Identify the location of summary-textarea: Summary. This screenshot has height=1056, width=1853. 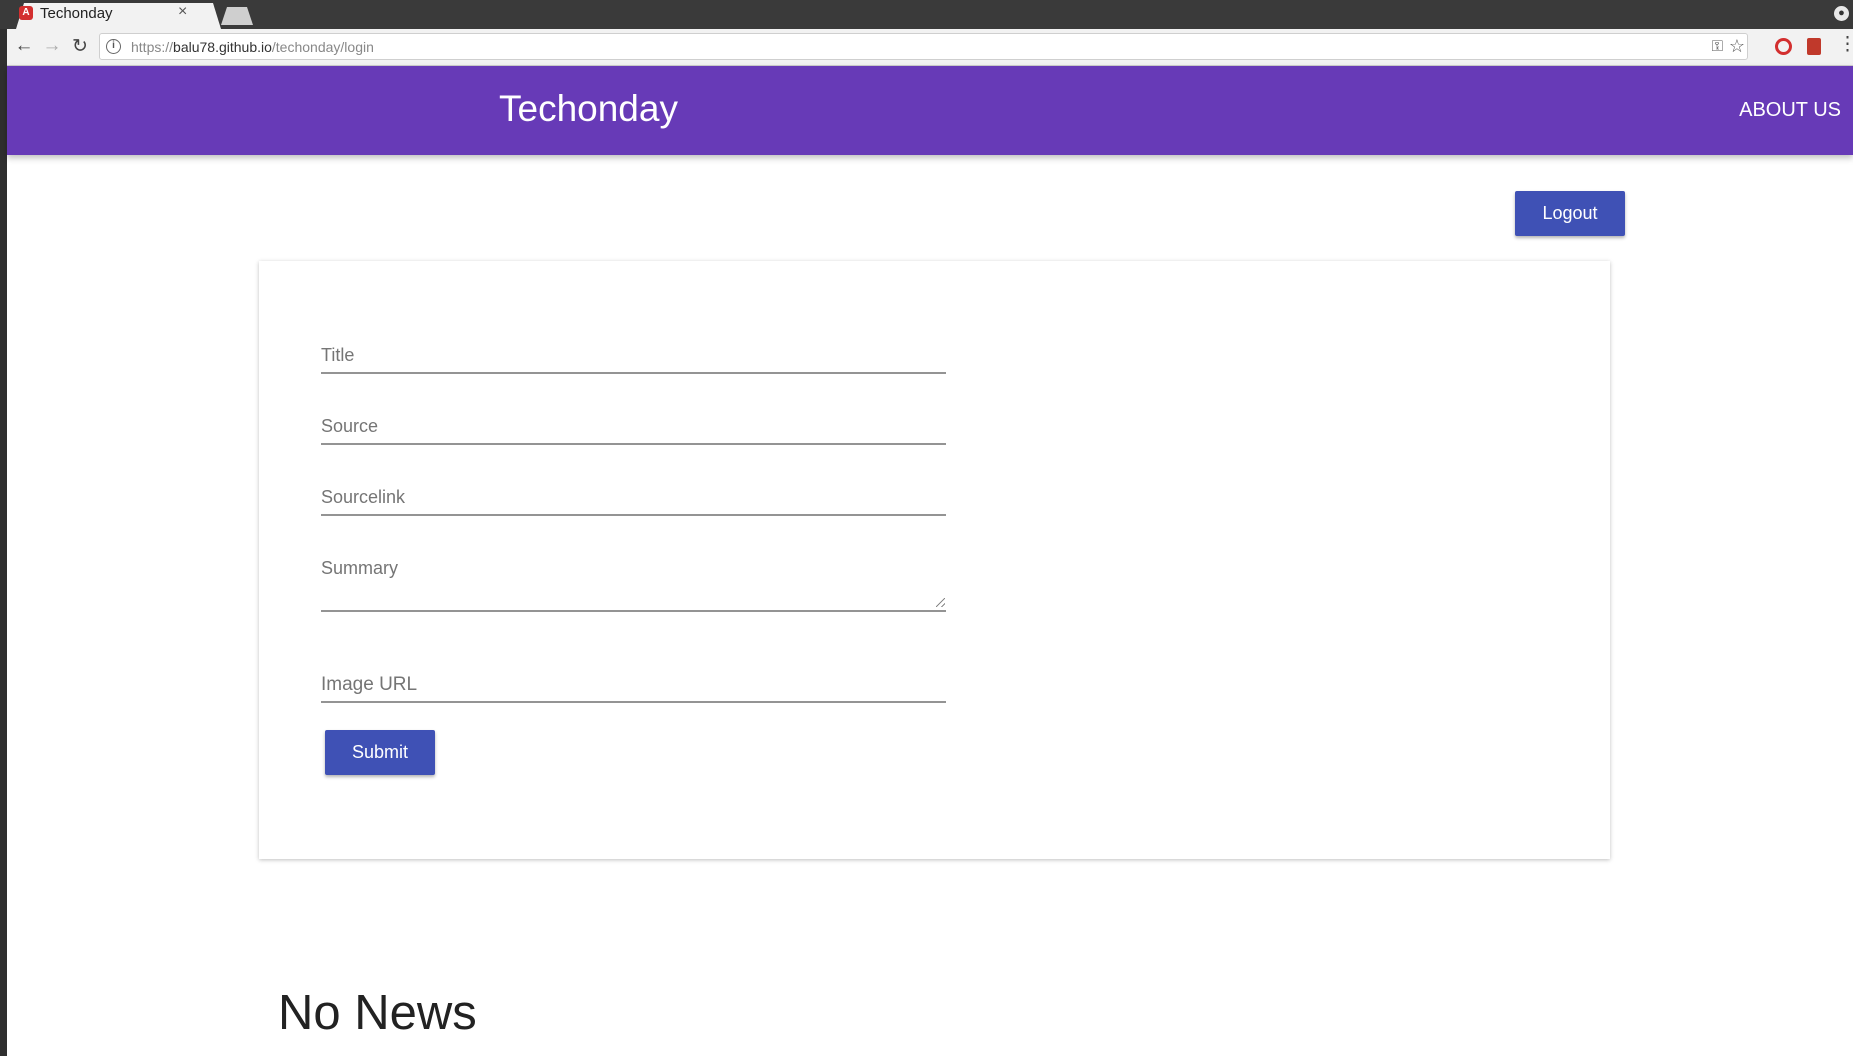
(633, 578).